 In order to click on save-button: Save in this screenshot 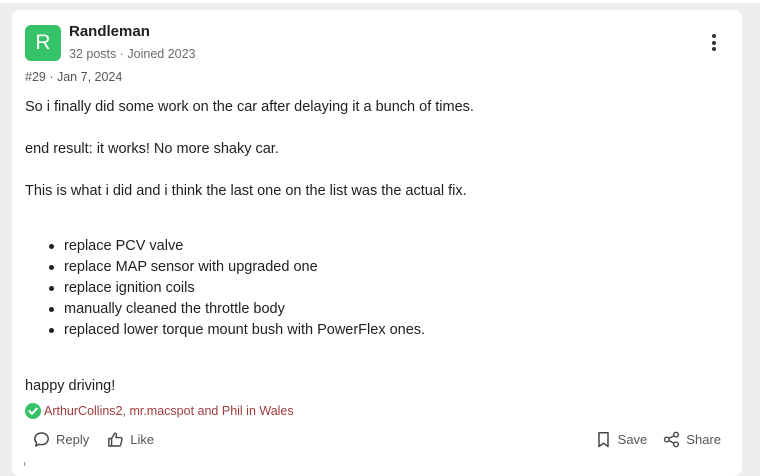, I will do `click(621, 439)`.